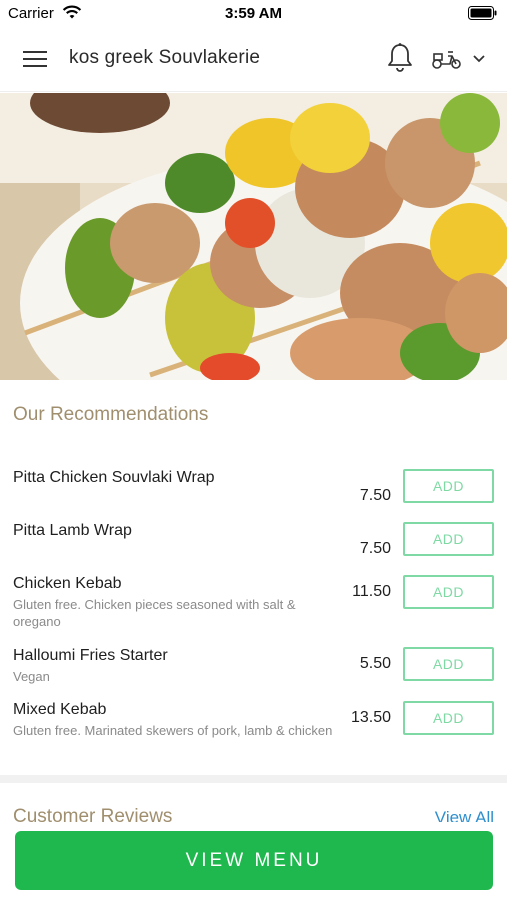 The height and width of the screenshot is (900, 507). Describe the element at coordinates (447, 59) in the screenshot. I see `scooter-icon` at that location.